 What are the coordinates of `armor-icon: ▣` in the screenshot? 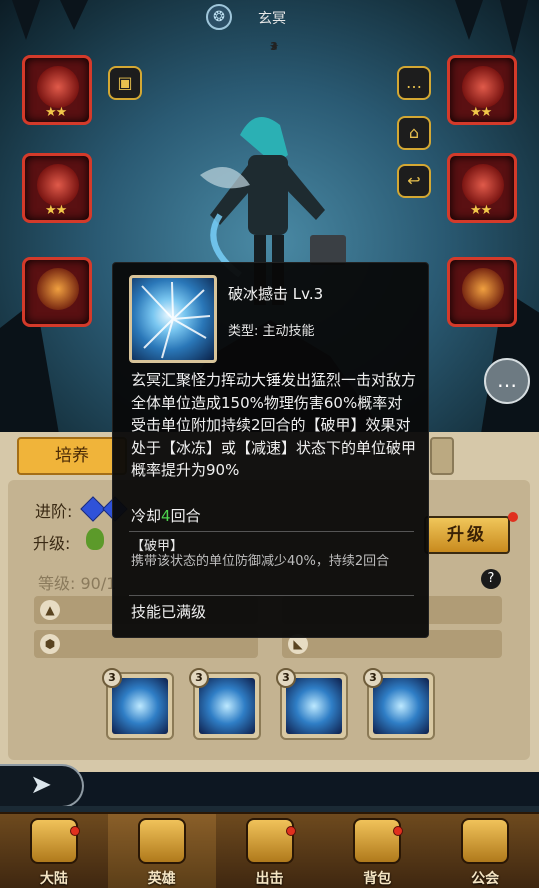 It's located at (125, 83).